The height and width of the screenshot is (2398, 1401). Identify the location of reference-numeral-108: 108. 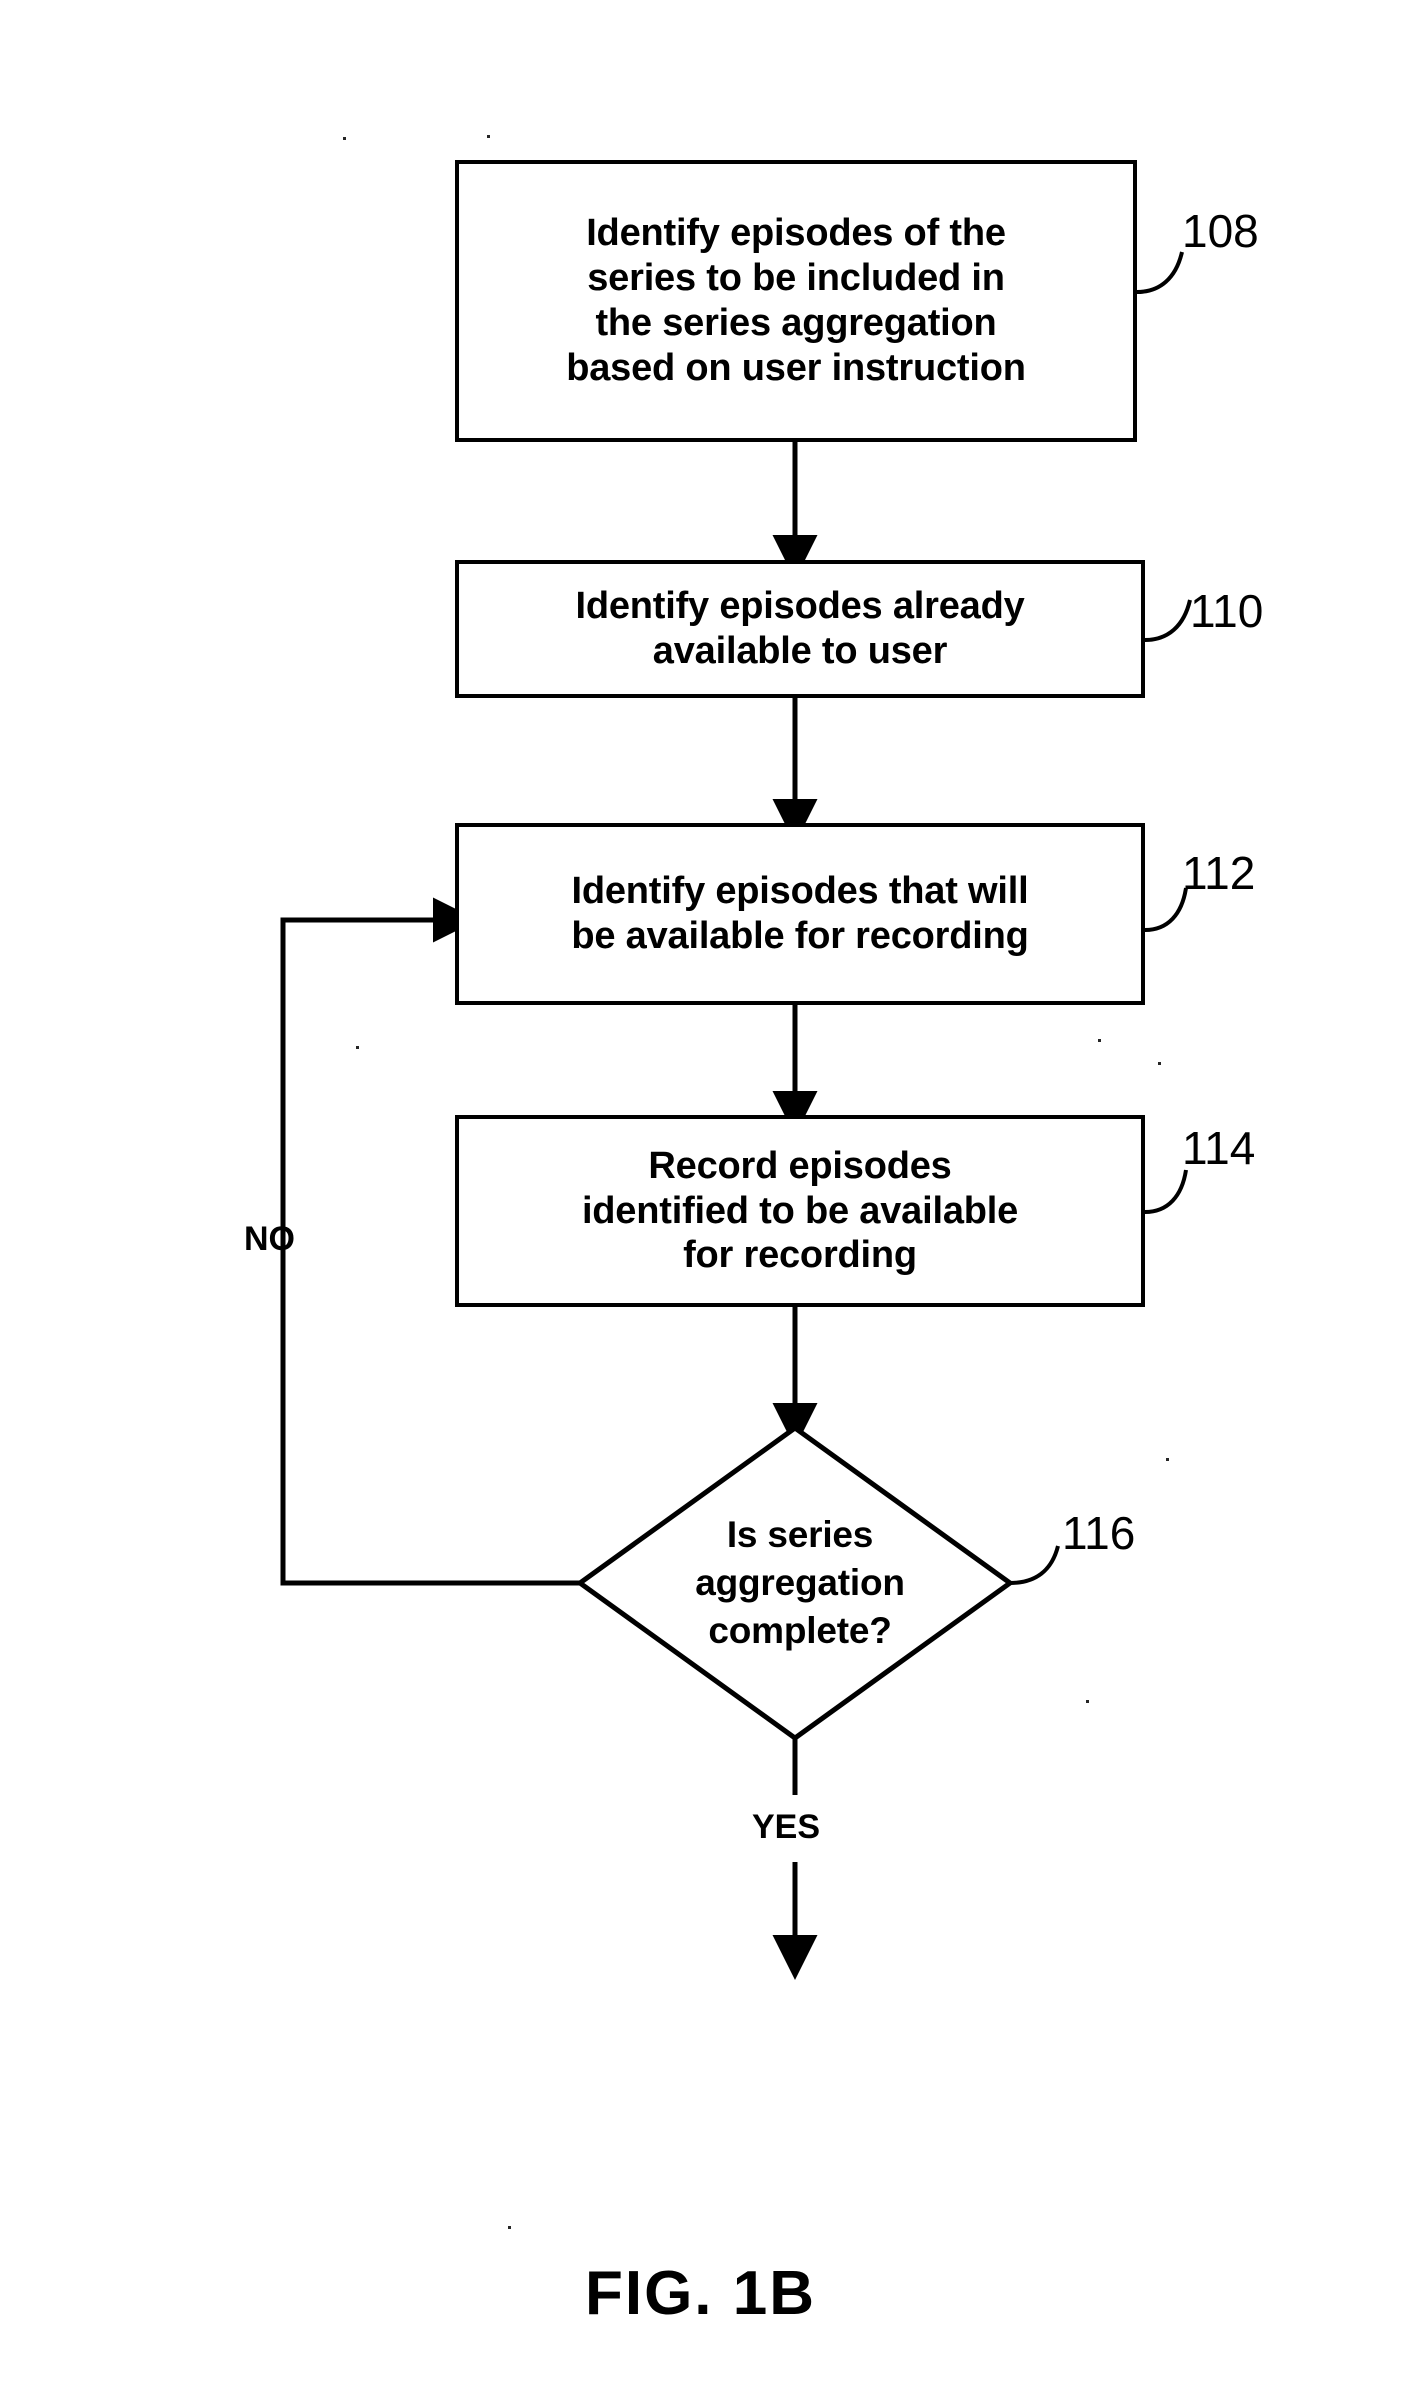
(1220, 231).